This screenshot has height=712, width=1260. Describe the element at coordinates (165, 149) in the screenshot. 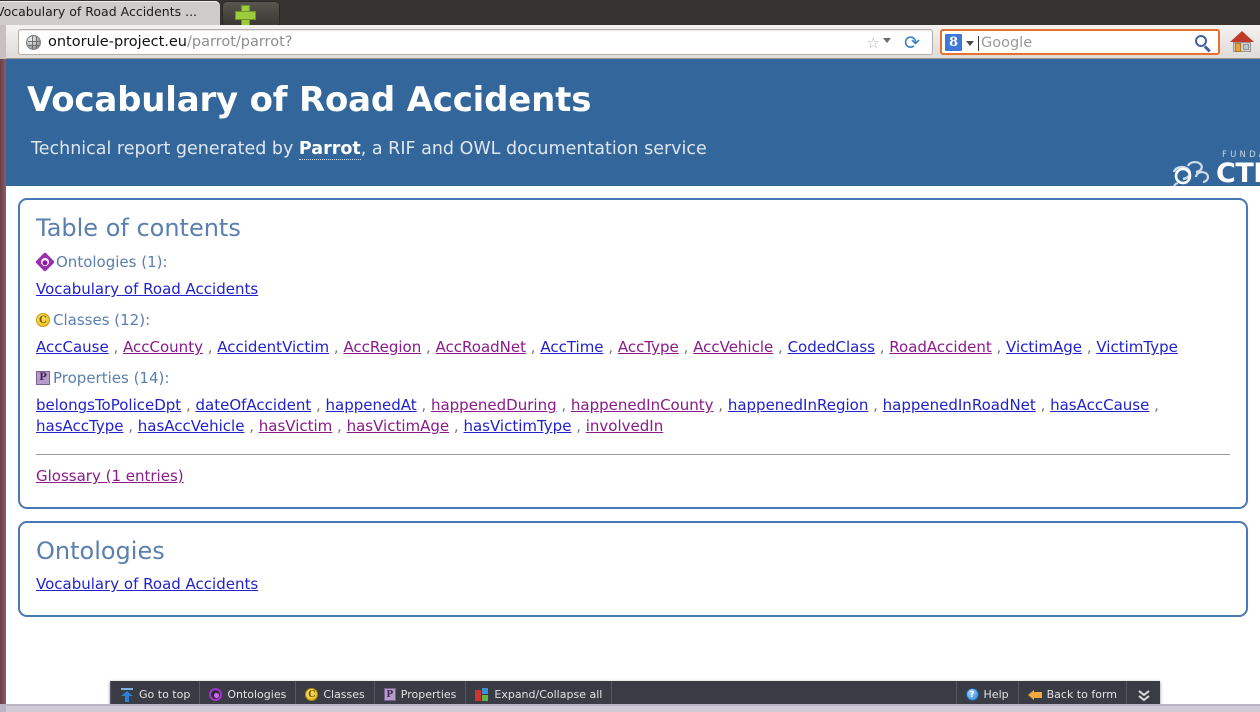

I see `subtitle-prefix: Technical report generated by` at that location.